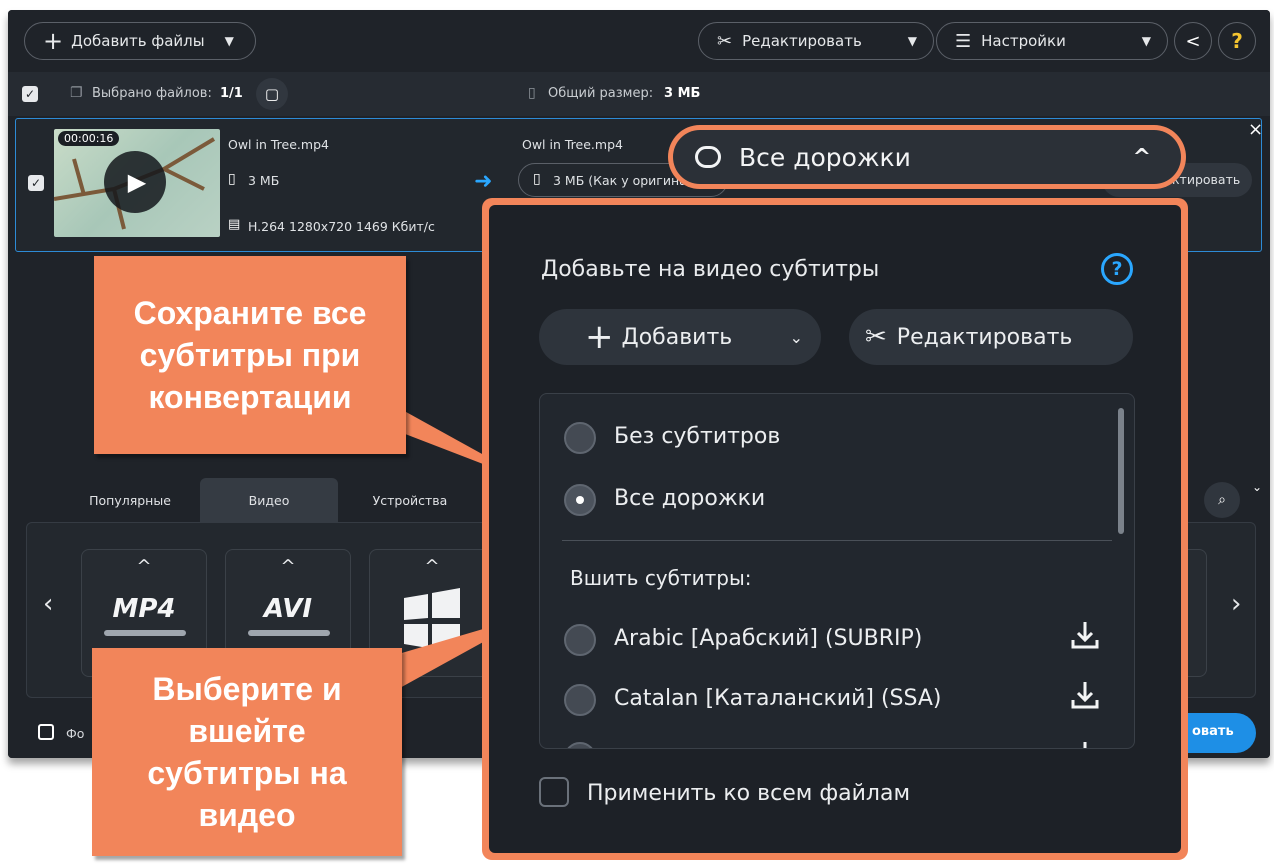 This screenshot has width=1274, height=866. What do you see at coordinates (288, 609) in the screenshot?
I see `format-avi-label: AVI` at bounding box center [288, 609].